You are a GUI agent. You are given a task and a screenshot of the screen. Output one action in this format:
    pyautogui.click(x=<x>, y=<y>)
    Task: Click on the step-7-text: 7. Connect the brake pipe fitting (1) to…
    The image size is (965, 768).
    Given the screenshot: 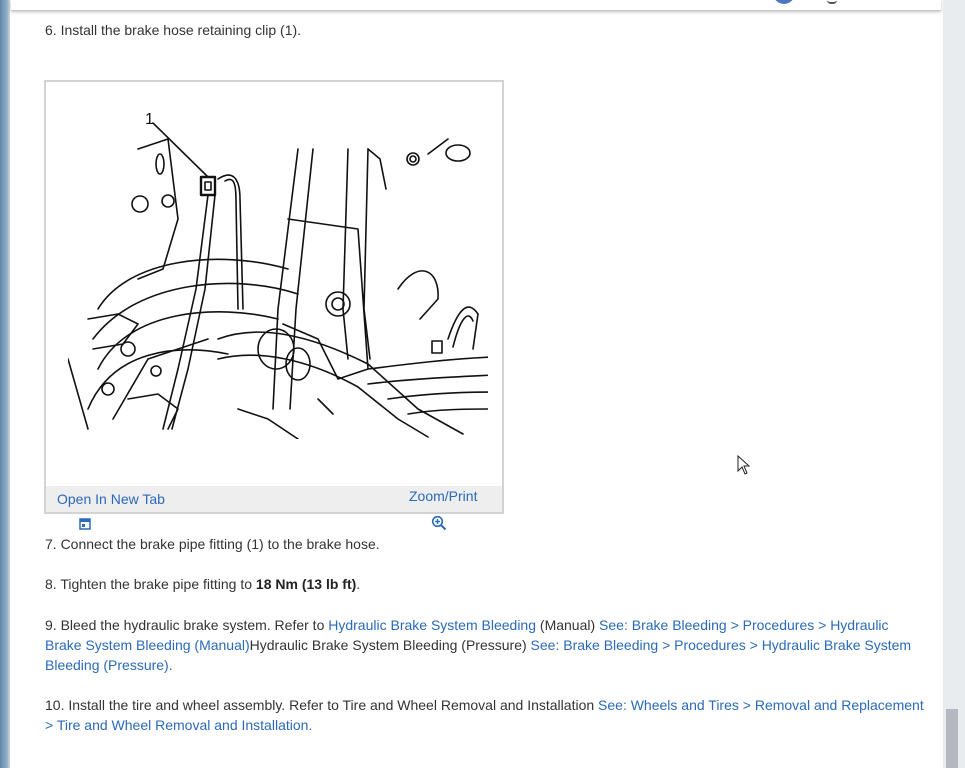 What is the action you would take?
    pyautogui.click(x=212, y=544)
    